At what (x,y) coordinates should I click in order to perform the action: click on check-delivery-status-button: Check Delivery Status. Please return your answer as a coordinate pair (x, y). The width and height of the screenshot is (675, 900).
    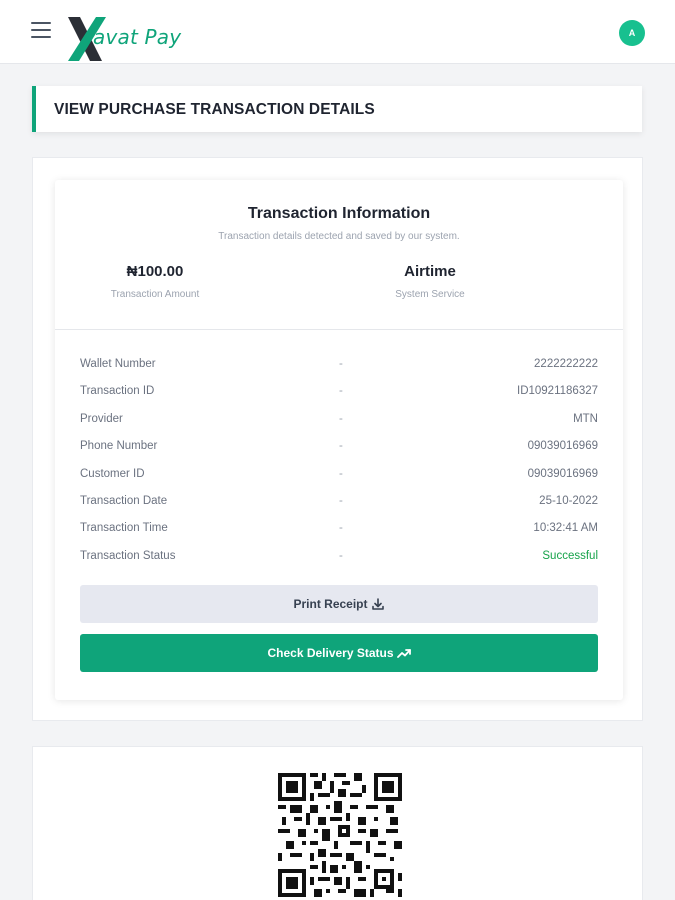
    Looking at the image, I should click on (339, 653).